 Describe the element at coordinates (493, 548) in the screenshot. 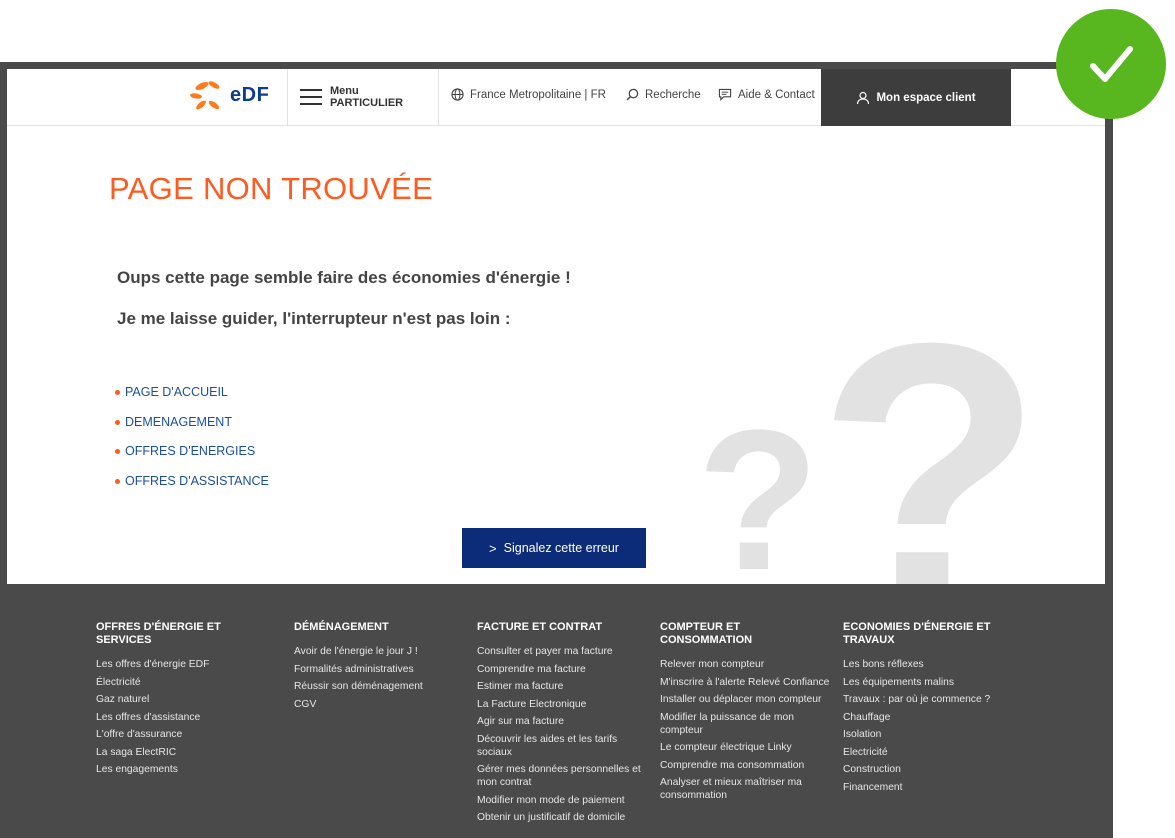

I see `chevron-right-icon: >` at that location.